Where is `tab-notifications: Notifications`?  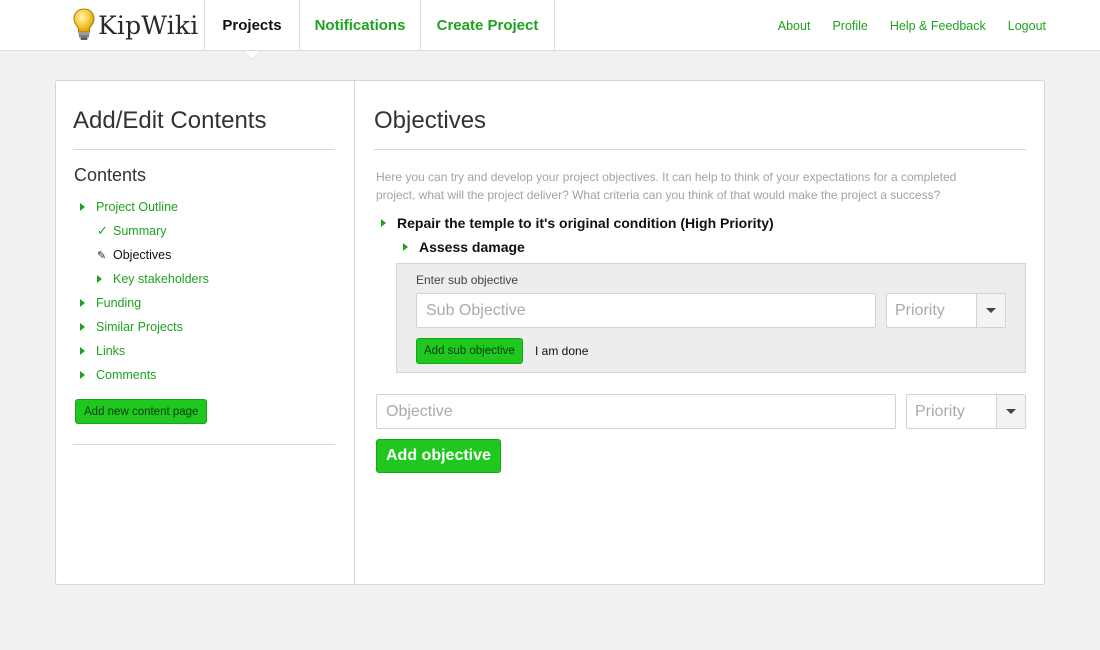
tab-notifications: Notifications is located at coordinates (359, 25).